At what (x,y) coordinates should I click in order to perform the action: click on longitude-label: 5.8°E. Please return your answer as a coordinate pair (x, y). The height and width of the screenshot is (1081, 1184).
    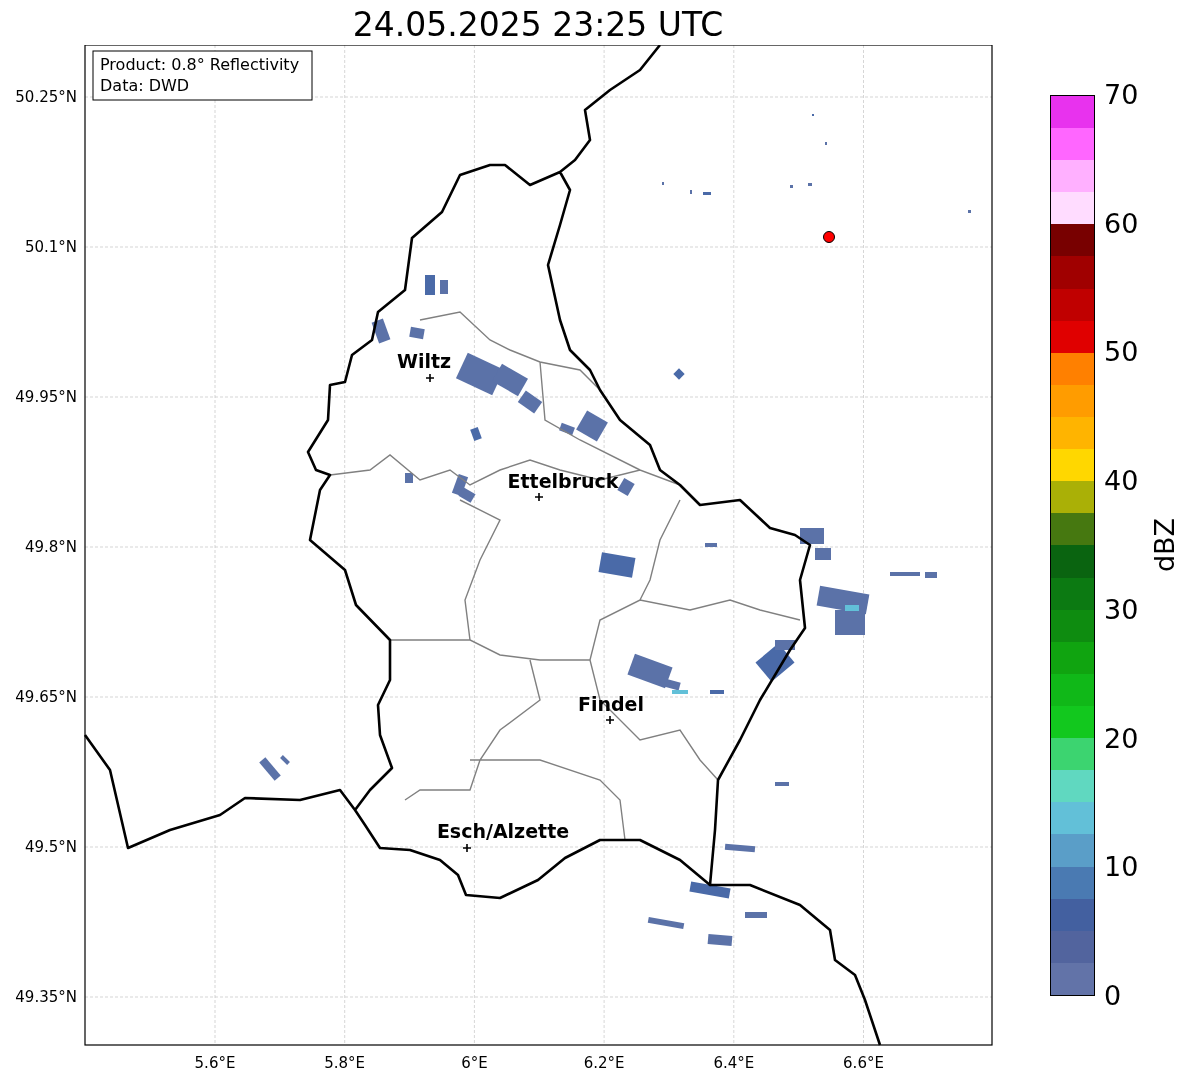
    Looking at the image, I should click on (345, 1063).